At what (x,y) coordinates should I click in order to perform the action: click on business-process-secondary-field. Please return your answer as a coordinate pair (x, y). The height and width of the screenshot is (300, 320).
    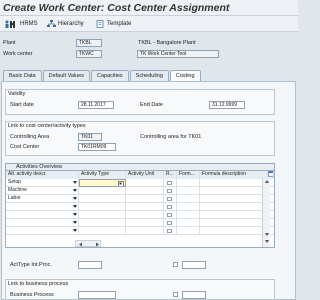
    Looking at the image, I should click on (194, 295).